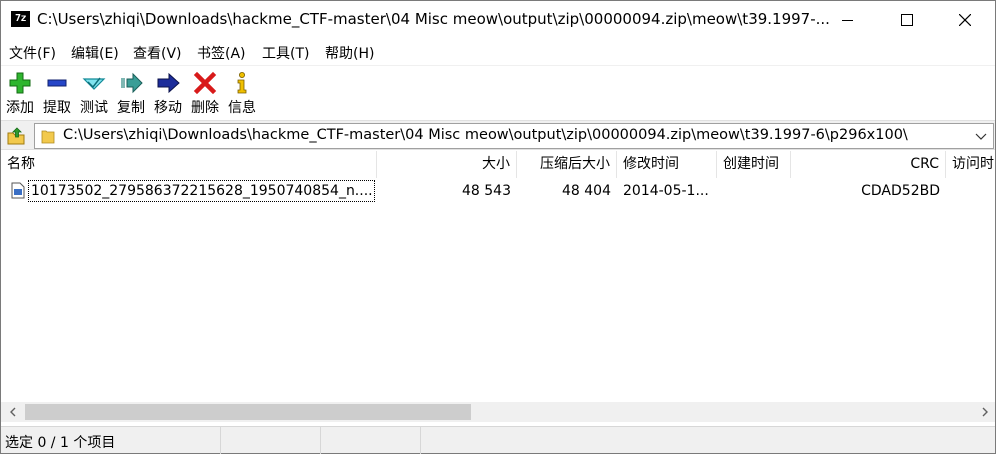  What do you see at coordinates (94, 108) in the screenshot?
I see `test-label: 测试` at bounding box center [94, 108].